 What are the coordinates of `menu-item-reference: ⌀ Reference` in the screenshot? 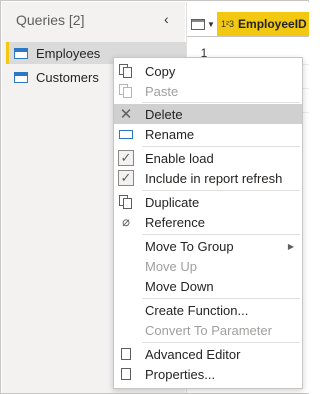 It's located at (208, 222).